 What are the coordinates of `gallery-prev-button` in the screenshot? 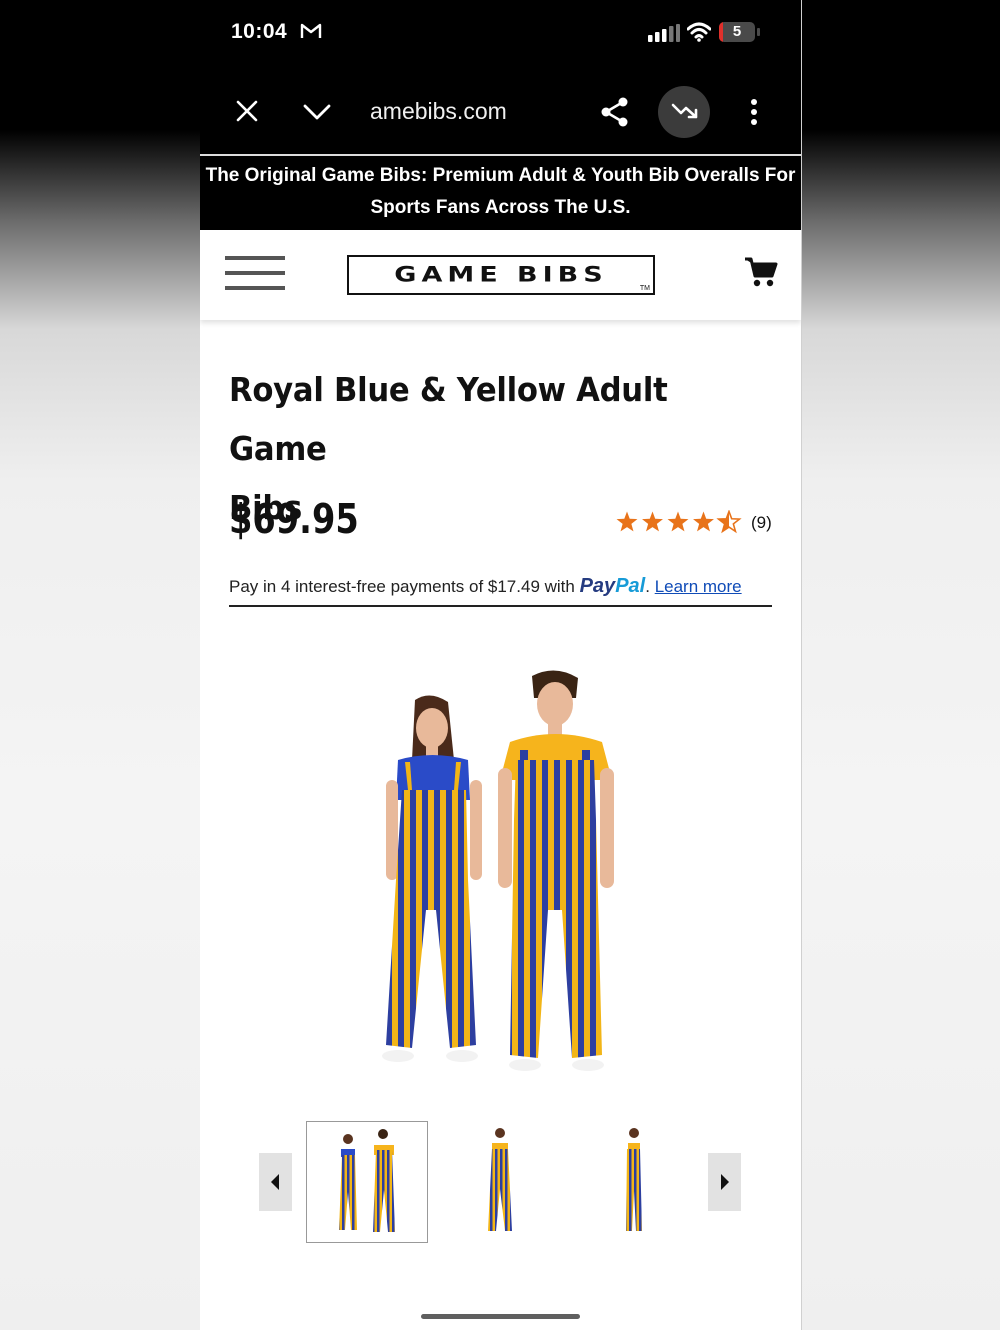 It's located at (275, 1182).